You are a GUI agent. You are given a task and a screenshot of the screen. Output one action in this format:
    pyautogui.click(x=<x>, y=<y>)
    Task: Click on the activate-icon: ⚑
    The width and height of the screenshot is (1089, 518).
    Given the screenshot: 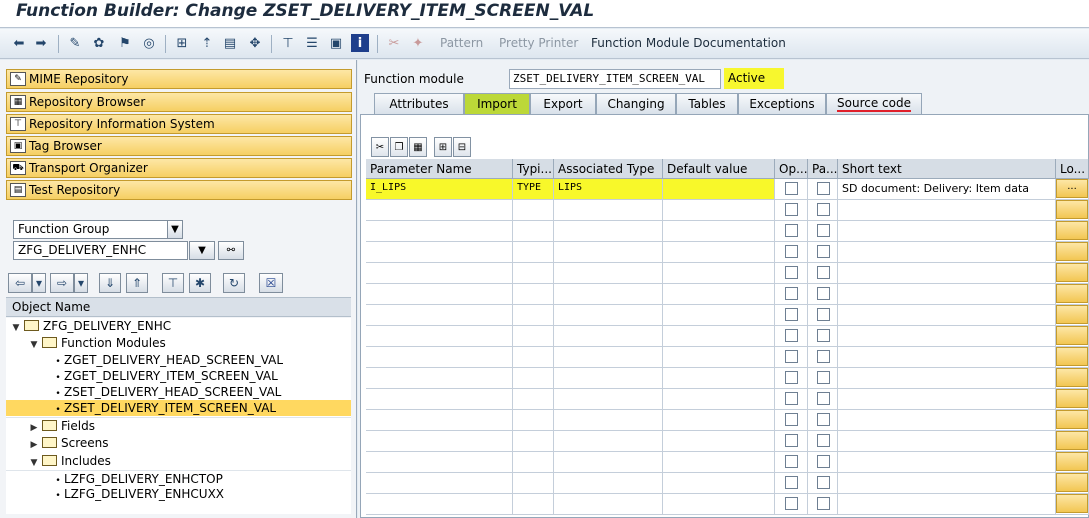 What is the action you would take?
    pyautogui.click(x=125, y=43)
    